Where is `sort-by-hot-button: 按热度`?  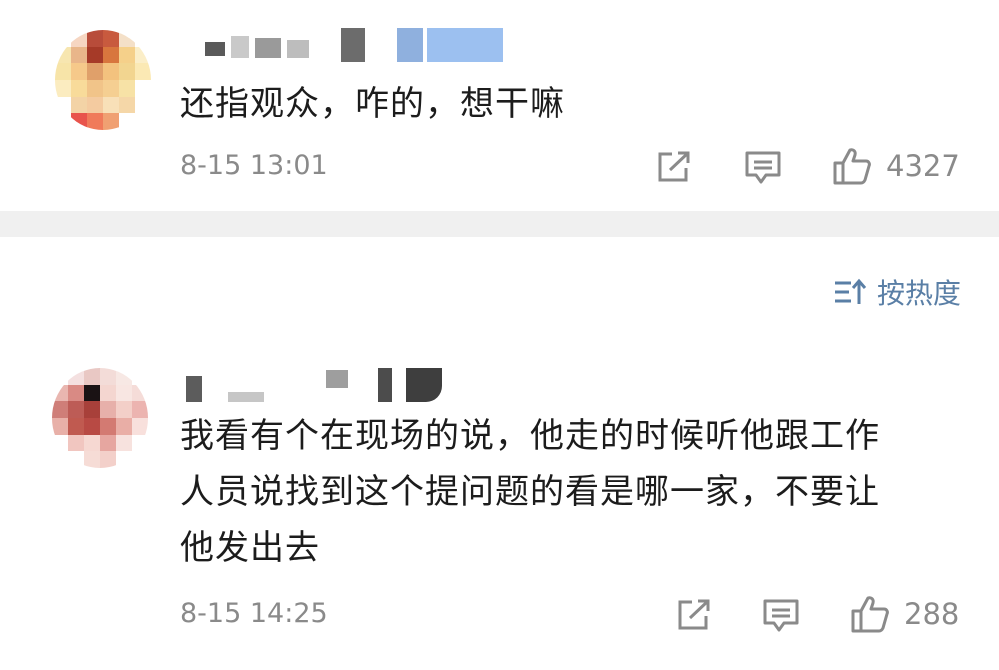
sort-by-hot-button: 按热度 is located at coordinates (897, 292).